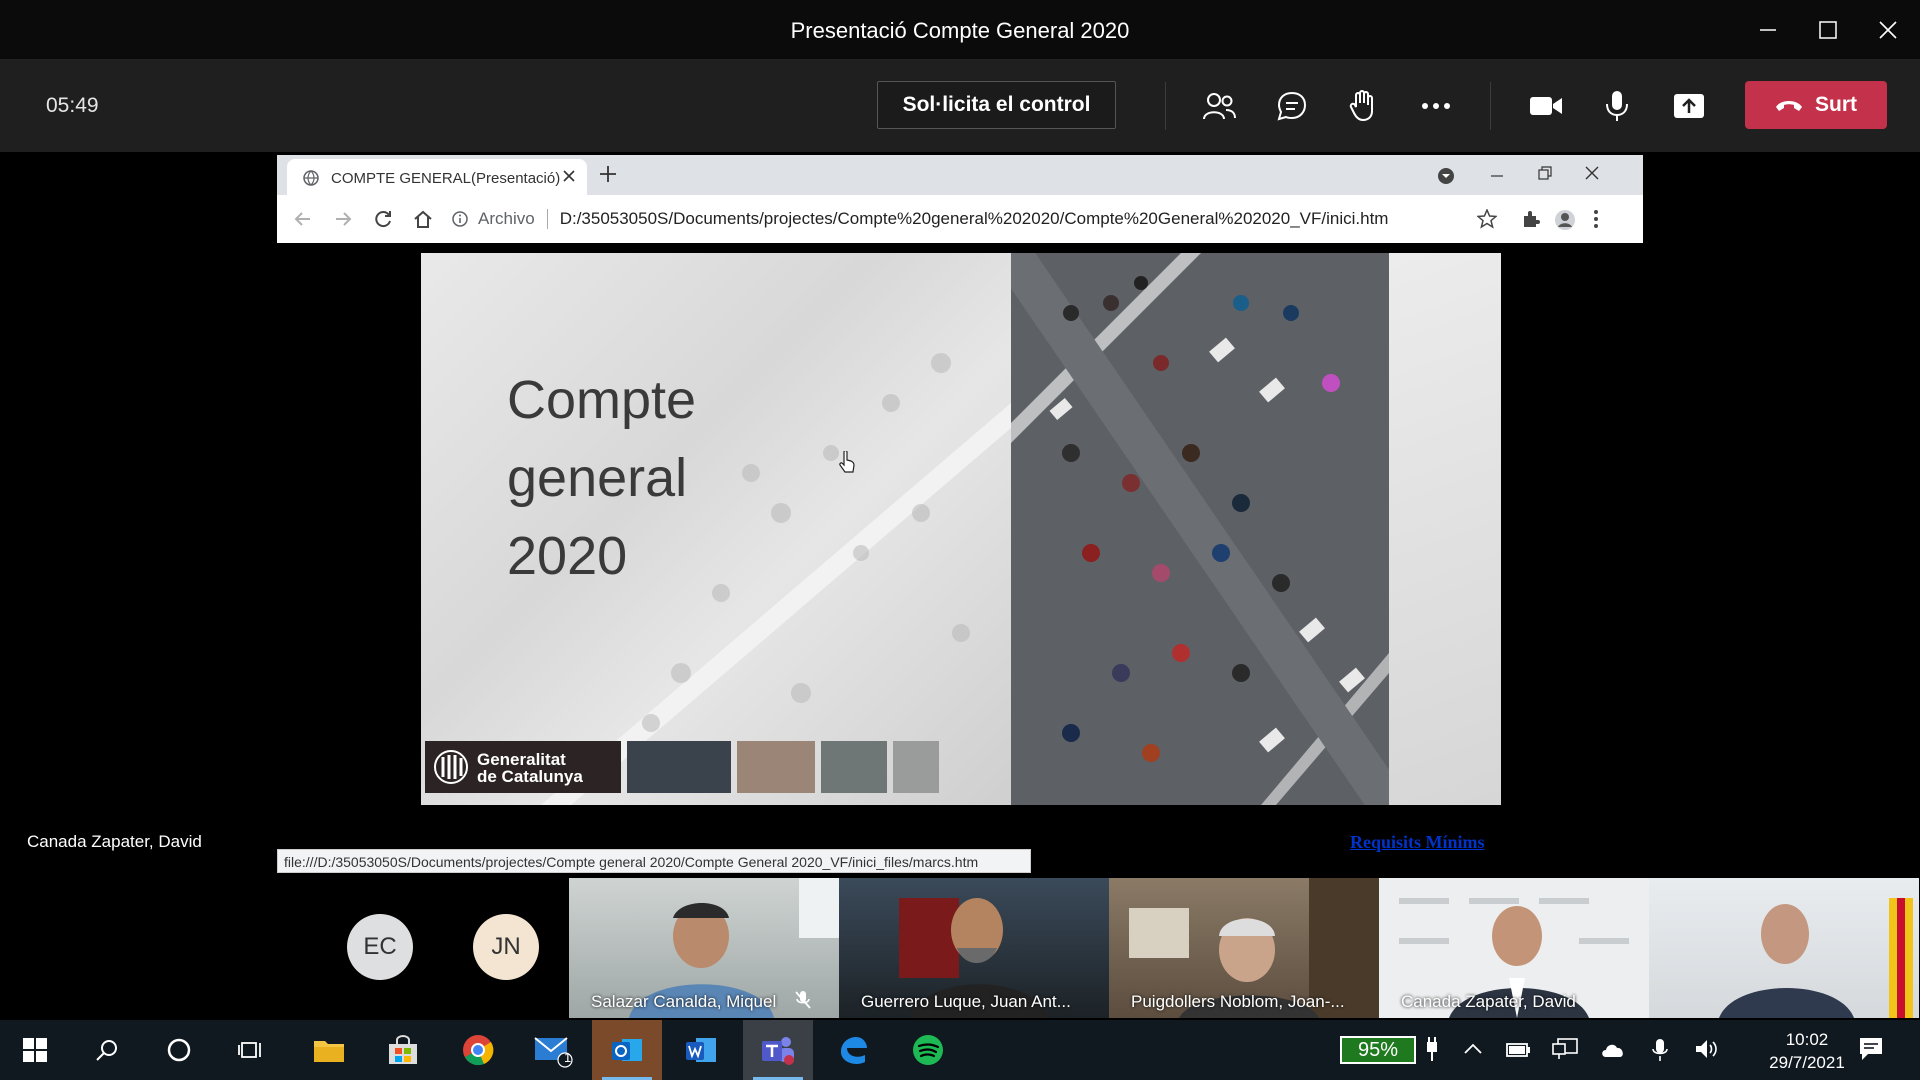 Image resolution: width=1920 pixels, height=1080 pixels. What do you see at coordinates (1488, 1001) in the screenshot?
I see `participant-name: Canada Zapater, David` at bounding box center [1488, 1001].